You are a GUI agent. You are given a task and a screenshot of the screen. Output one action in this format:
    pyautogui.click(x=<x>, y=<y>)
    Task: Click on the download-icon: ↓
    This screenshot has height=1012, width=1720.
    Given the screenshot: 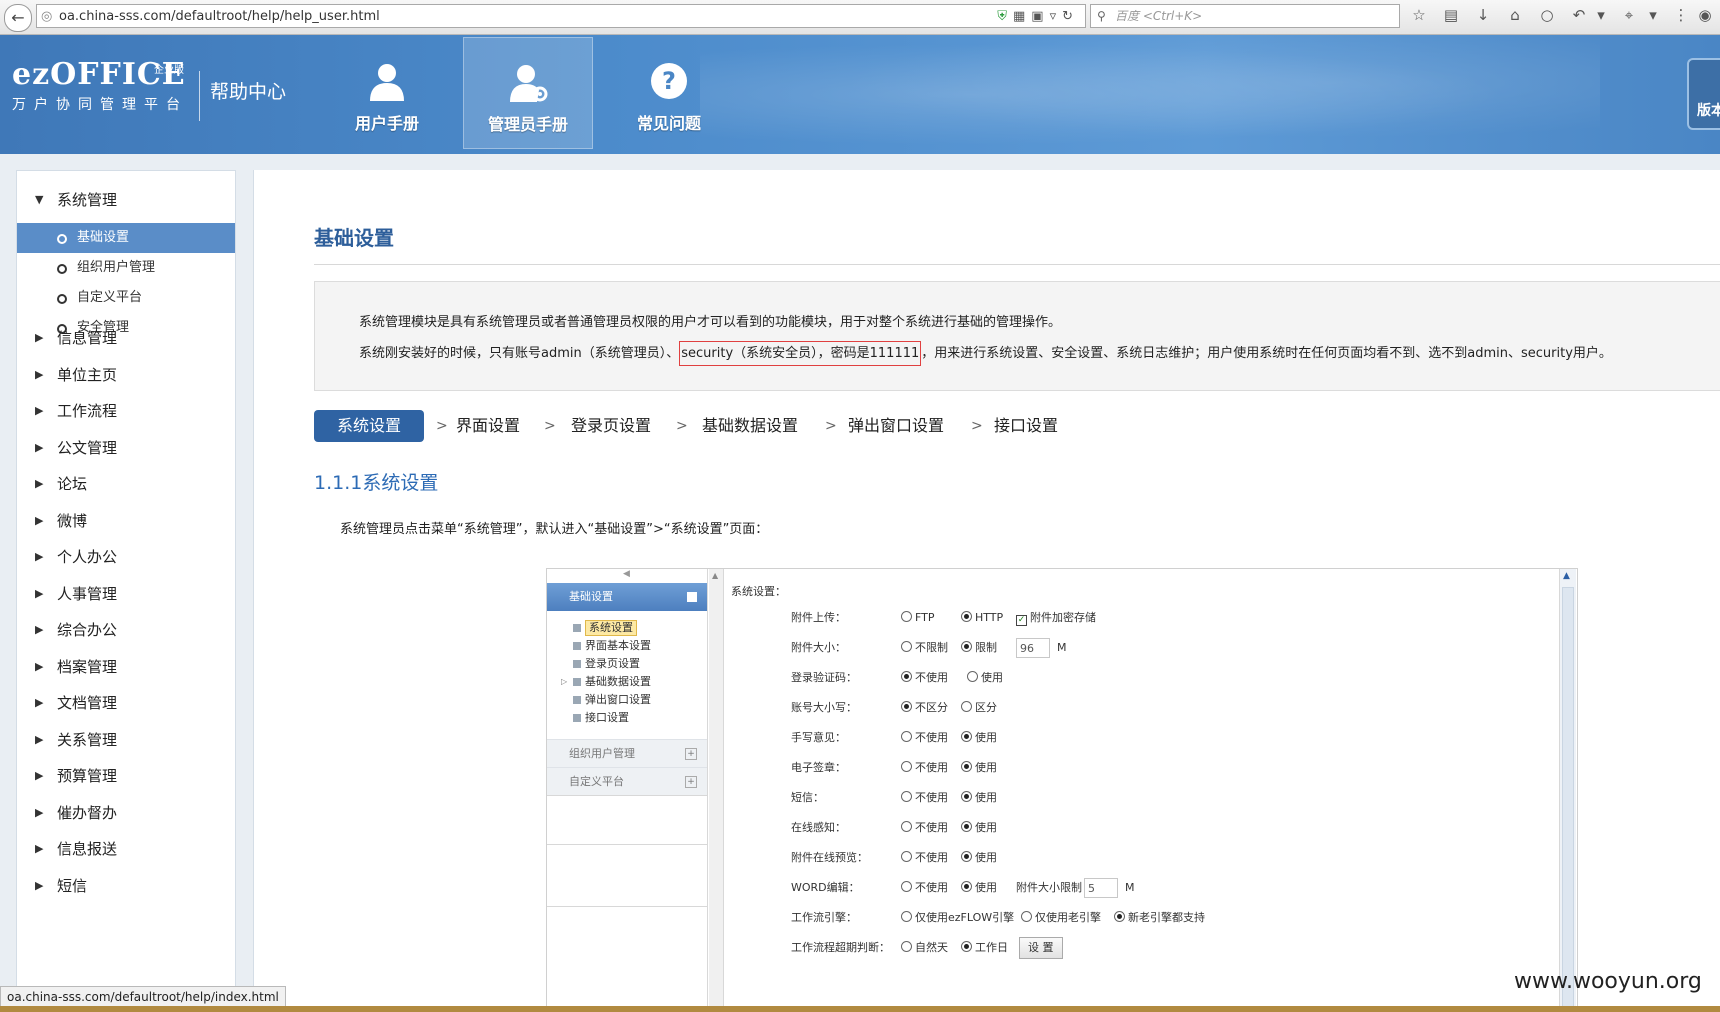 What is the action you would take?
    pyautogui.click(x=1483, y=15)
    